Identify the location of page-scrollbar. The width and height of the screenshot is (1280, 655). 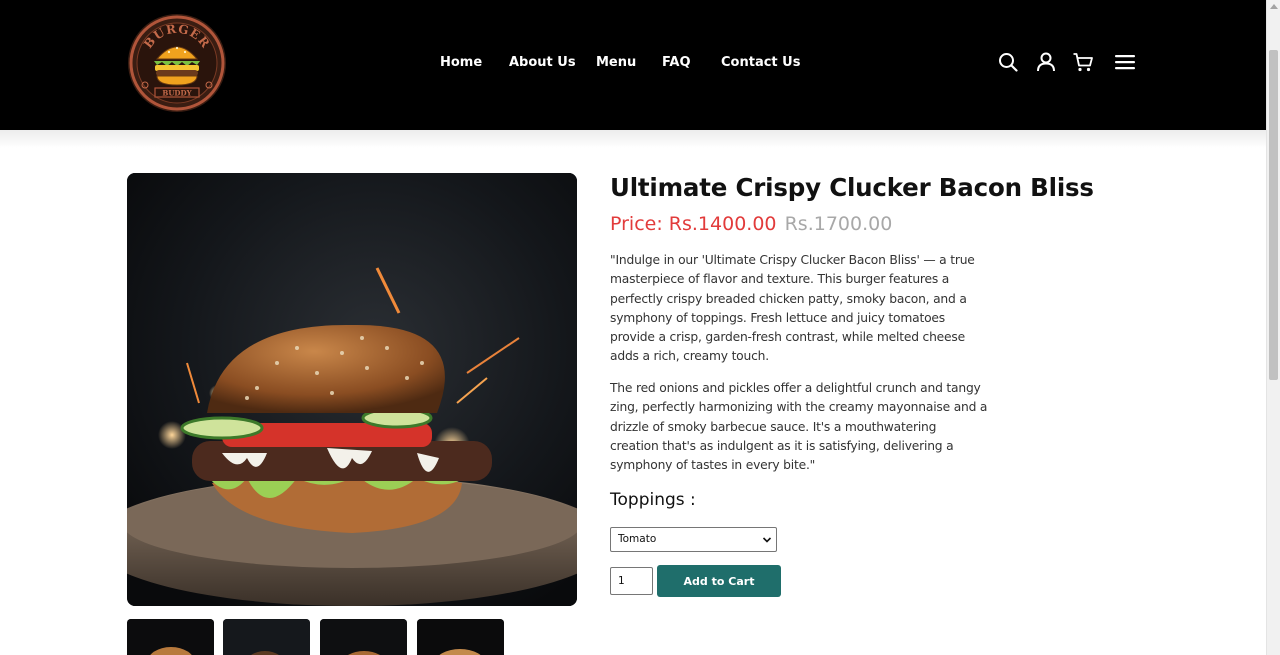
(1273, 327).